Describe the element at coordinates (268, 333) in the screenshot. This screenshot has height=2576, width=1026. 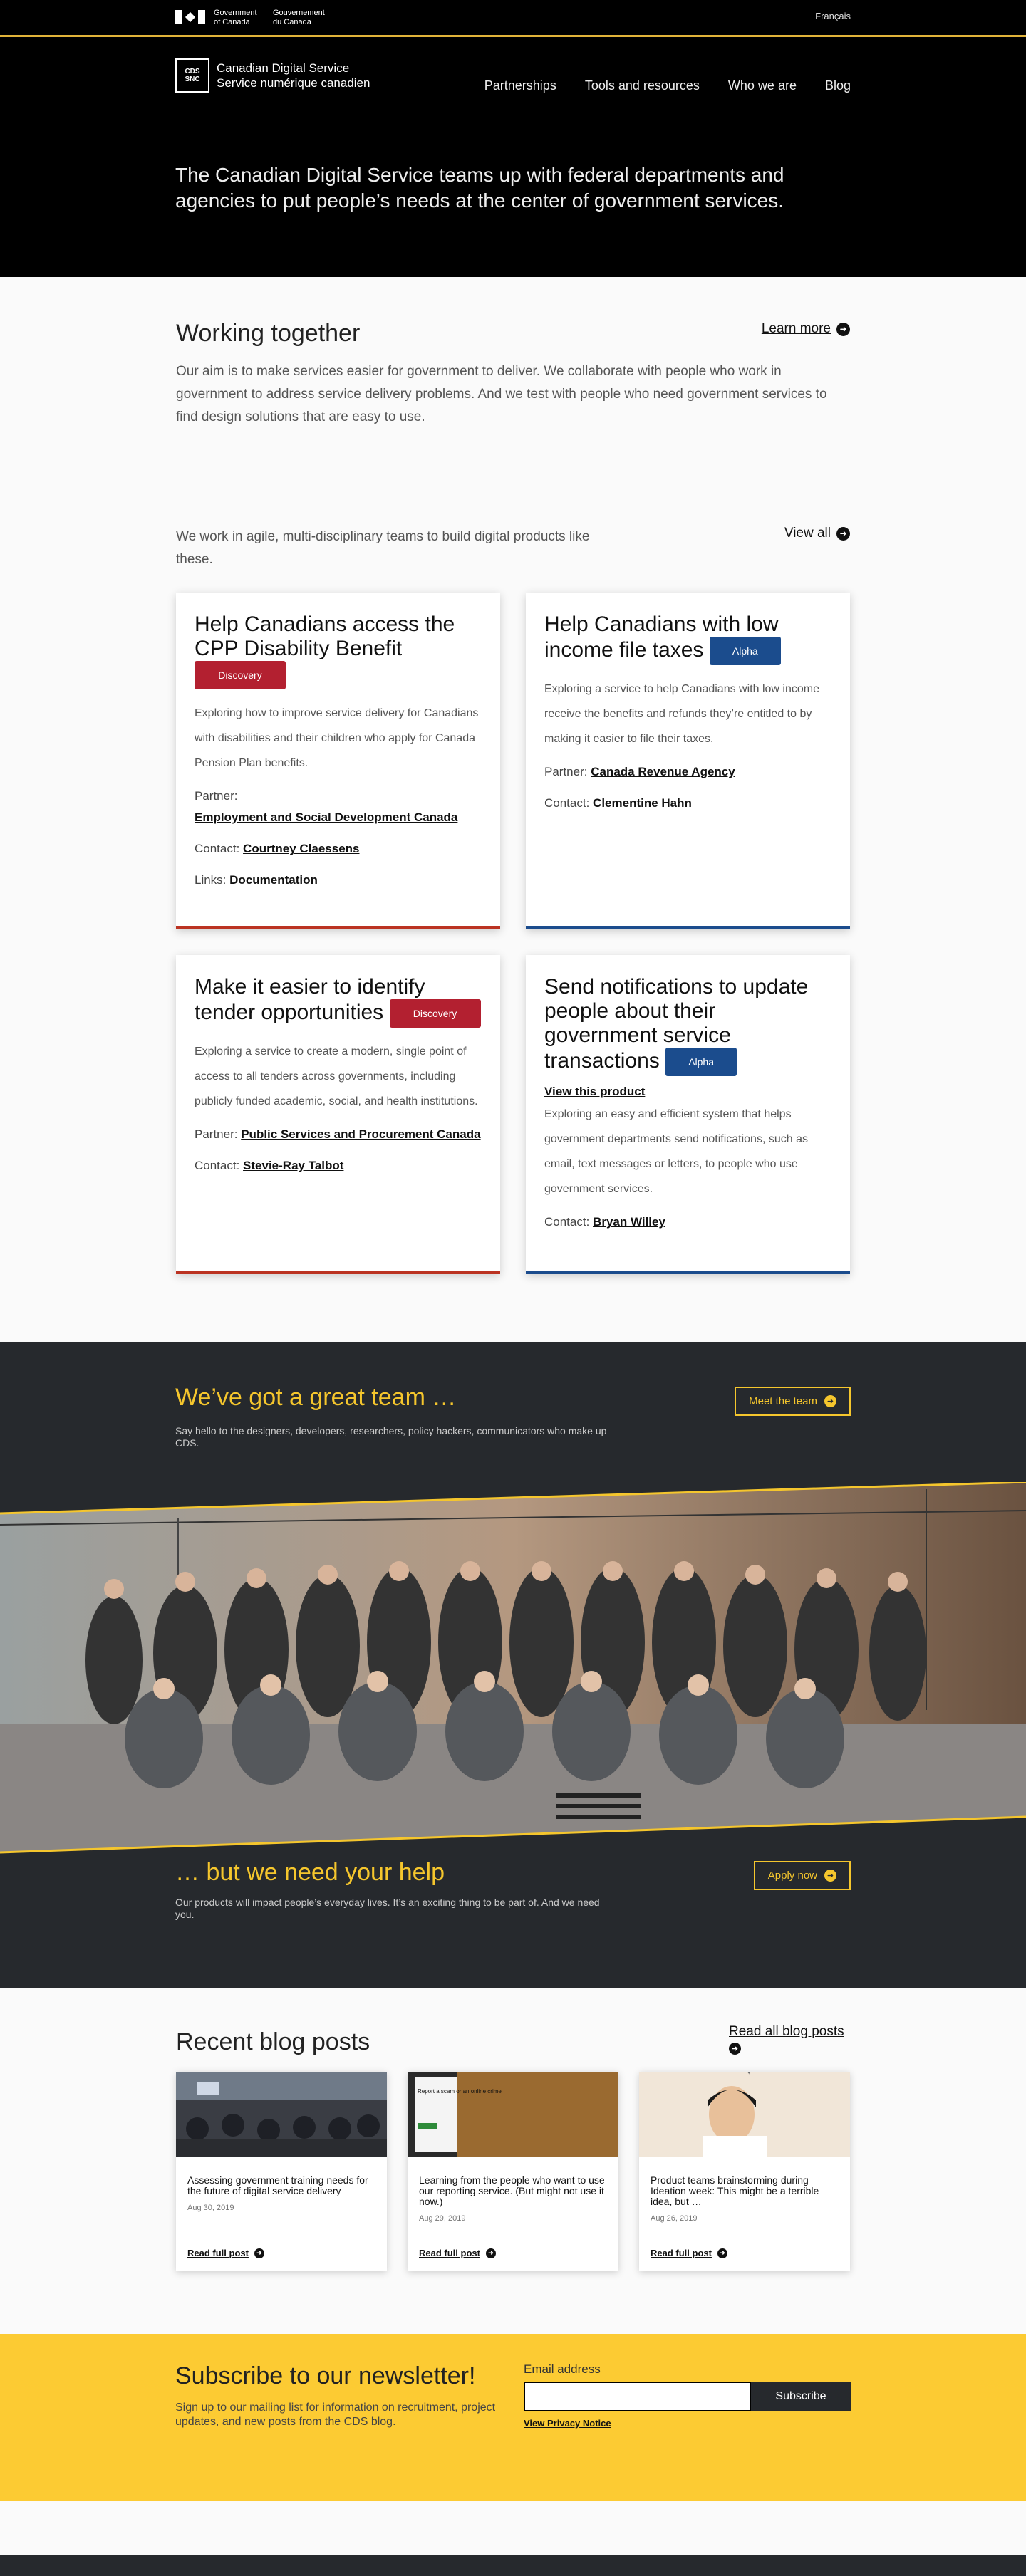
I see `working-together-title: Working together` at that location.